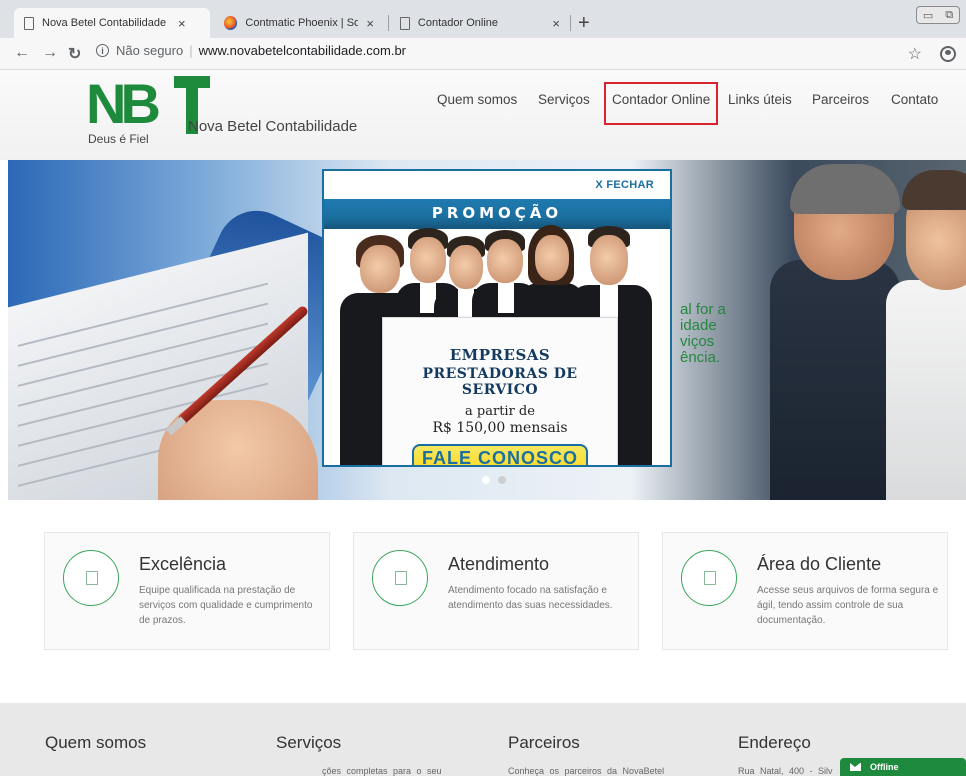 The width and height of the screenshot is (966, 776). What do you see at coordinates (903, 767) in the screenshot?
I see `chat-offline-widget: Offline` at bounding box center [903, 767].